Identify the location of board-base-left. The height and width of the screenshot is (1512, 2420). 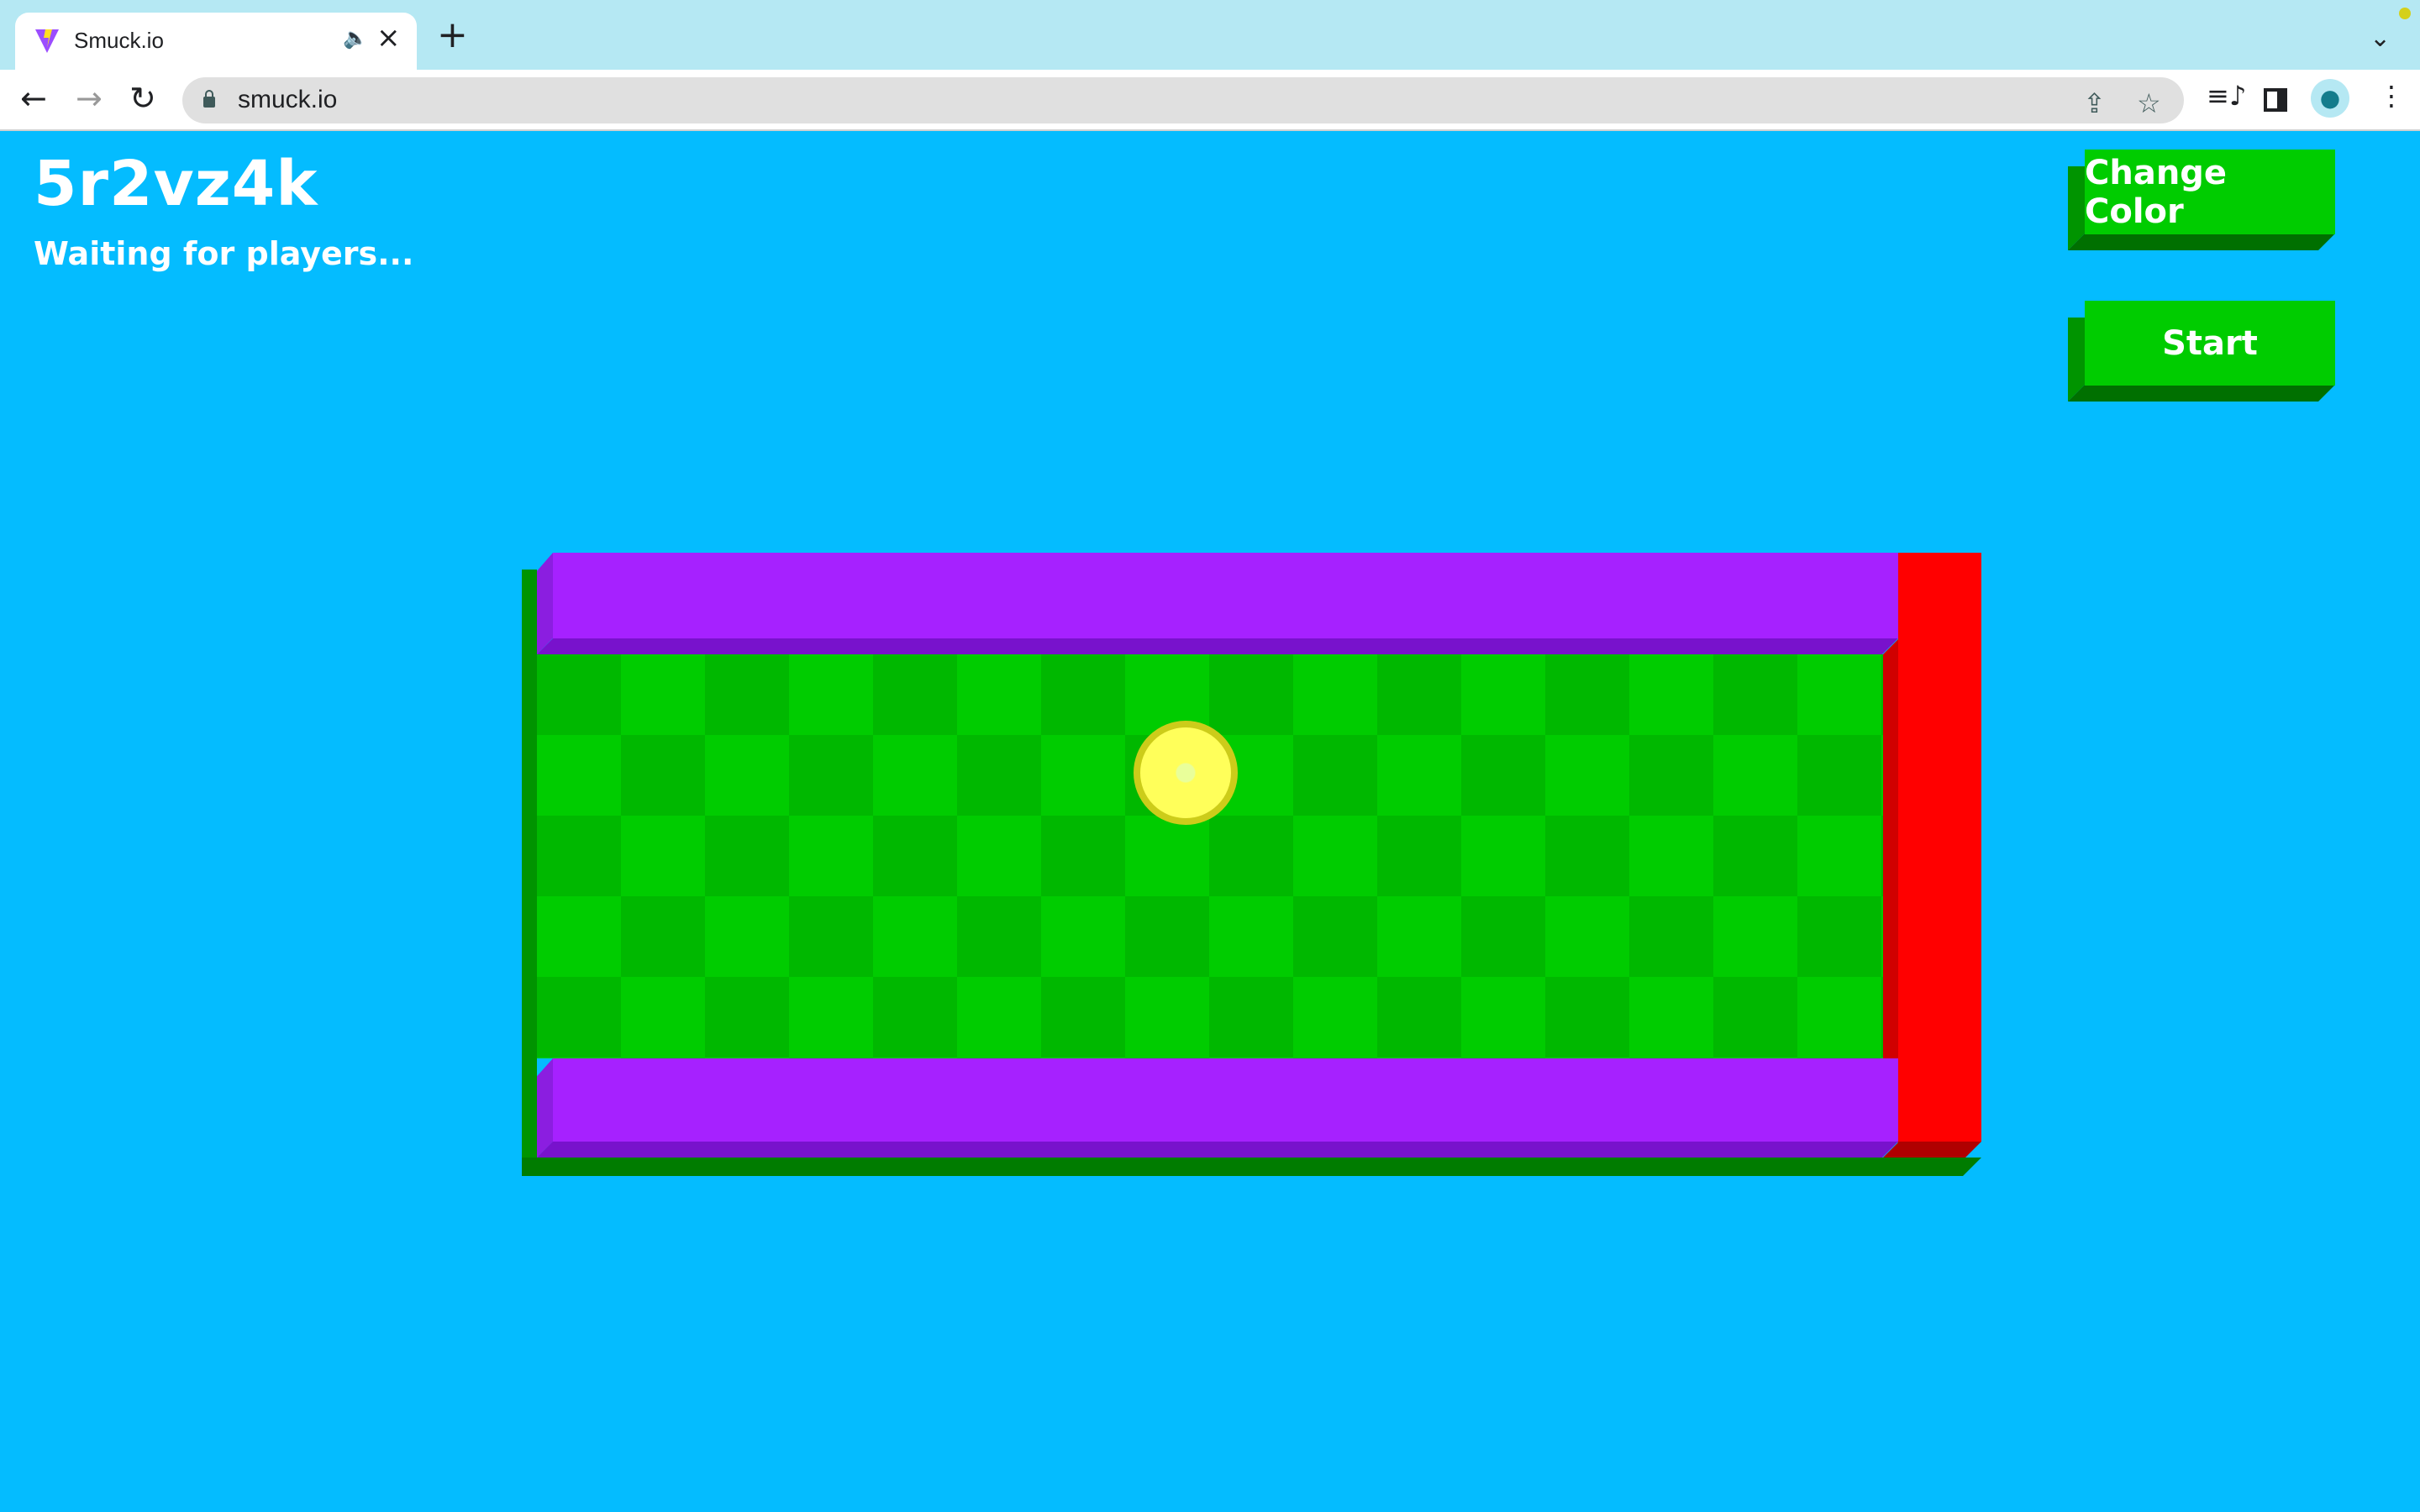
(529, 873).